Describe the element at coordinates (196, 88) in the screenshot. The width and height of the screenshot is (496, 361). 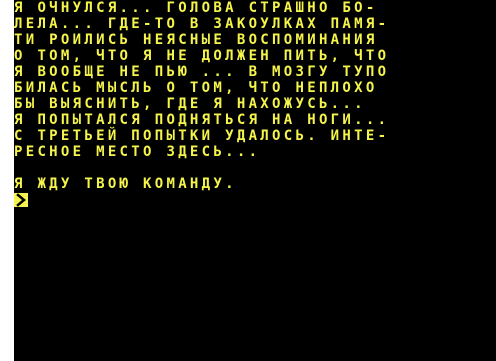
I see `story-line: билась мысль о том, что неплохо` at that location.